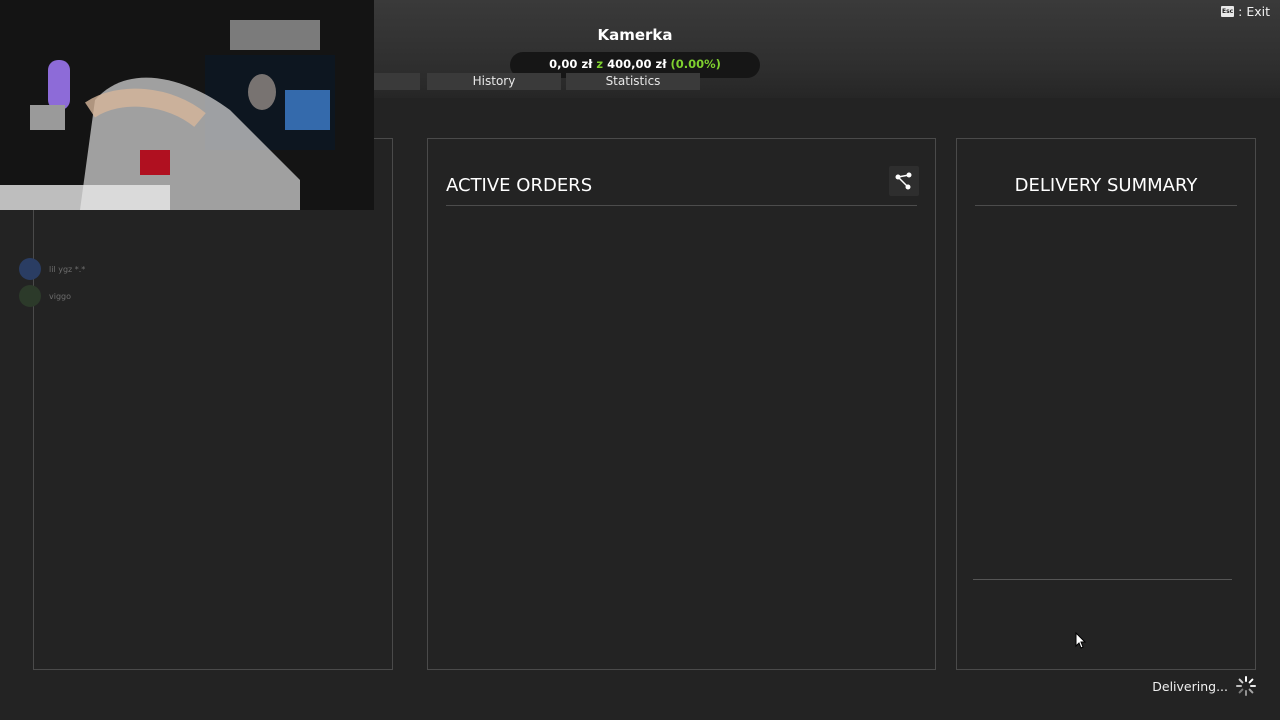 Image resolution: width=1280 pixels, height=720 pixels. I want to click on chat-message: lil ygz *.*, so click(52, 269).